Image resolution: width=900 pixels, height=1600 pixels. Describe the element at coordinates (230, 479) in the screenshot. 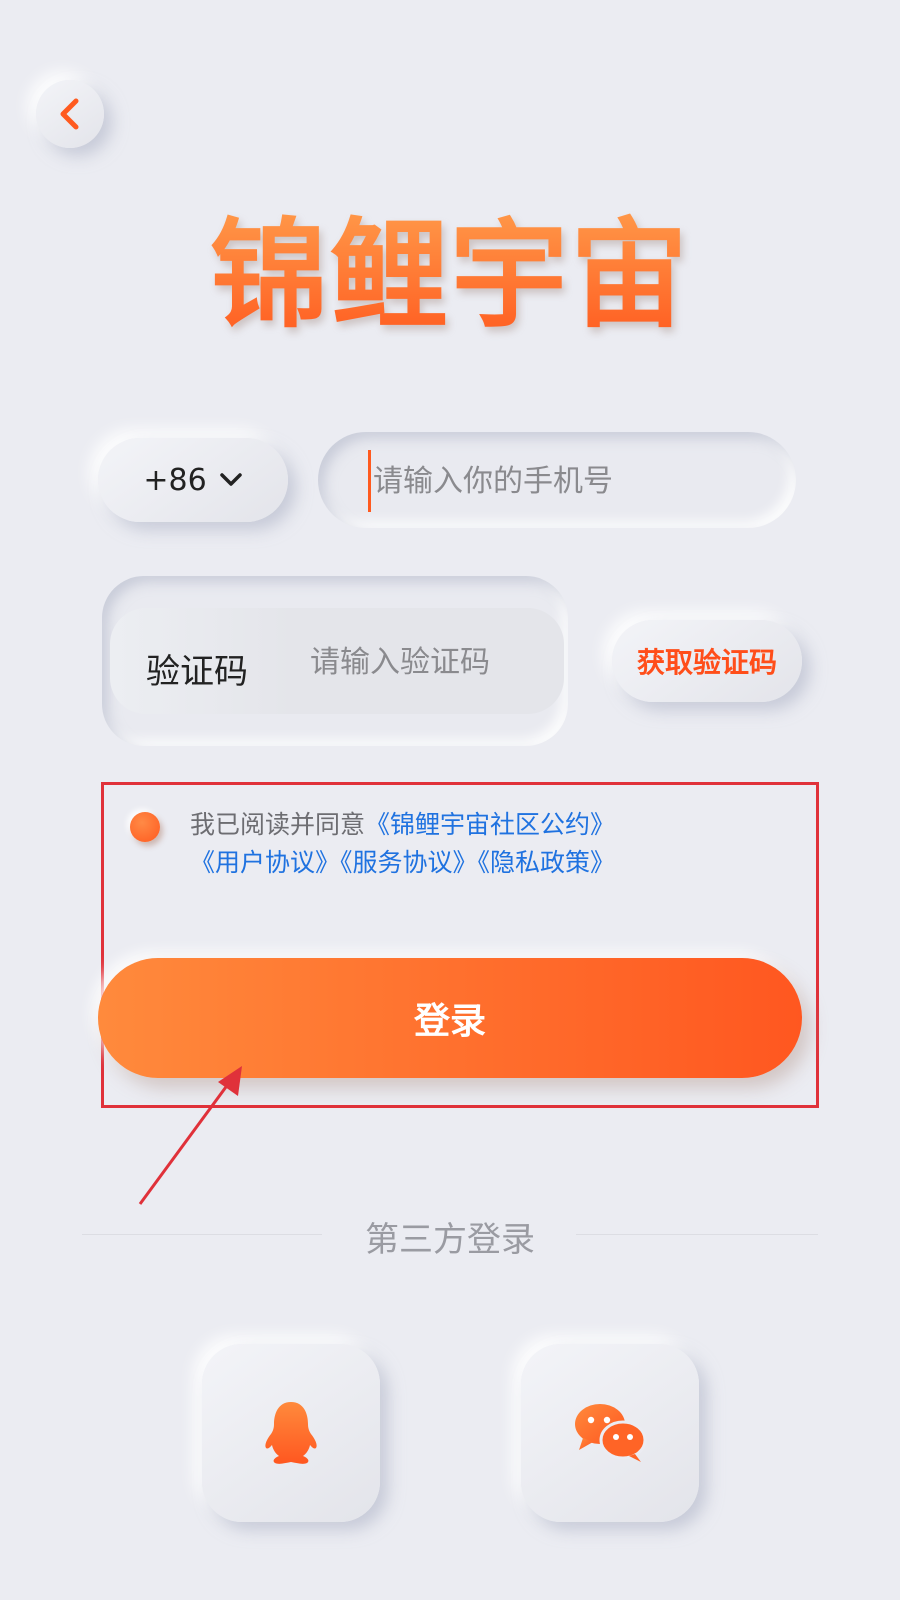

I see `chevron-down-icon` at that location.